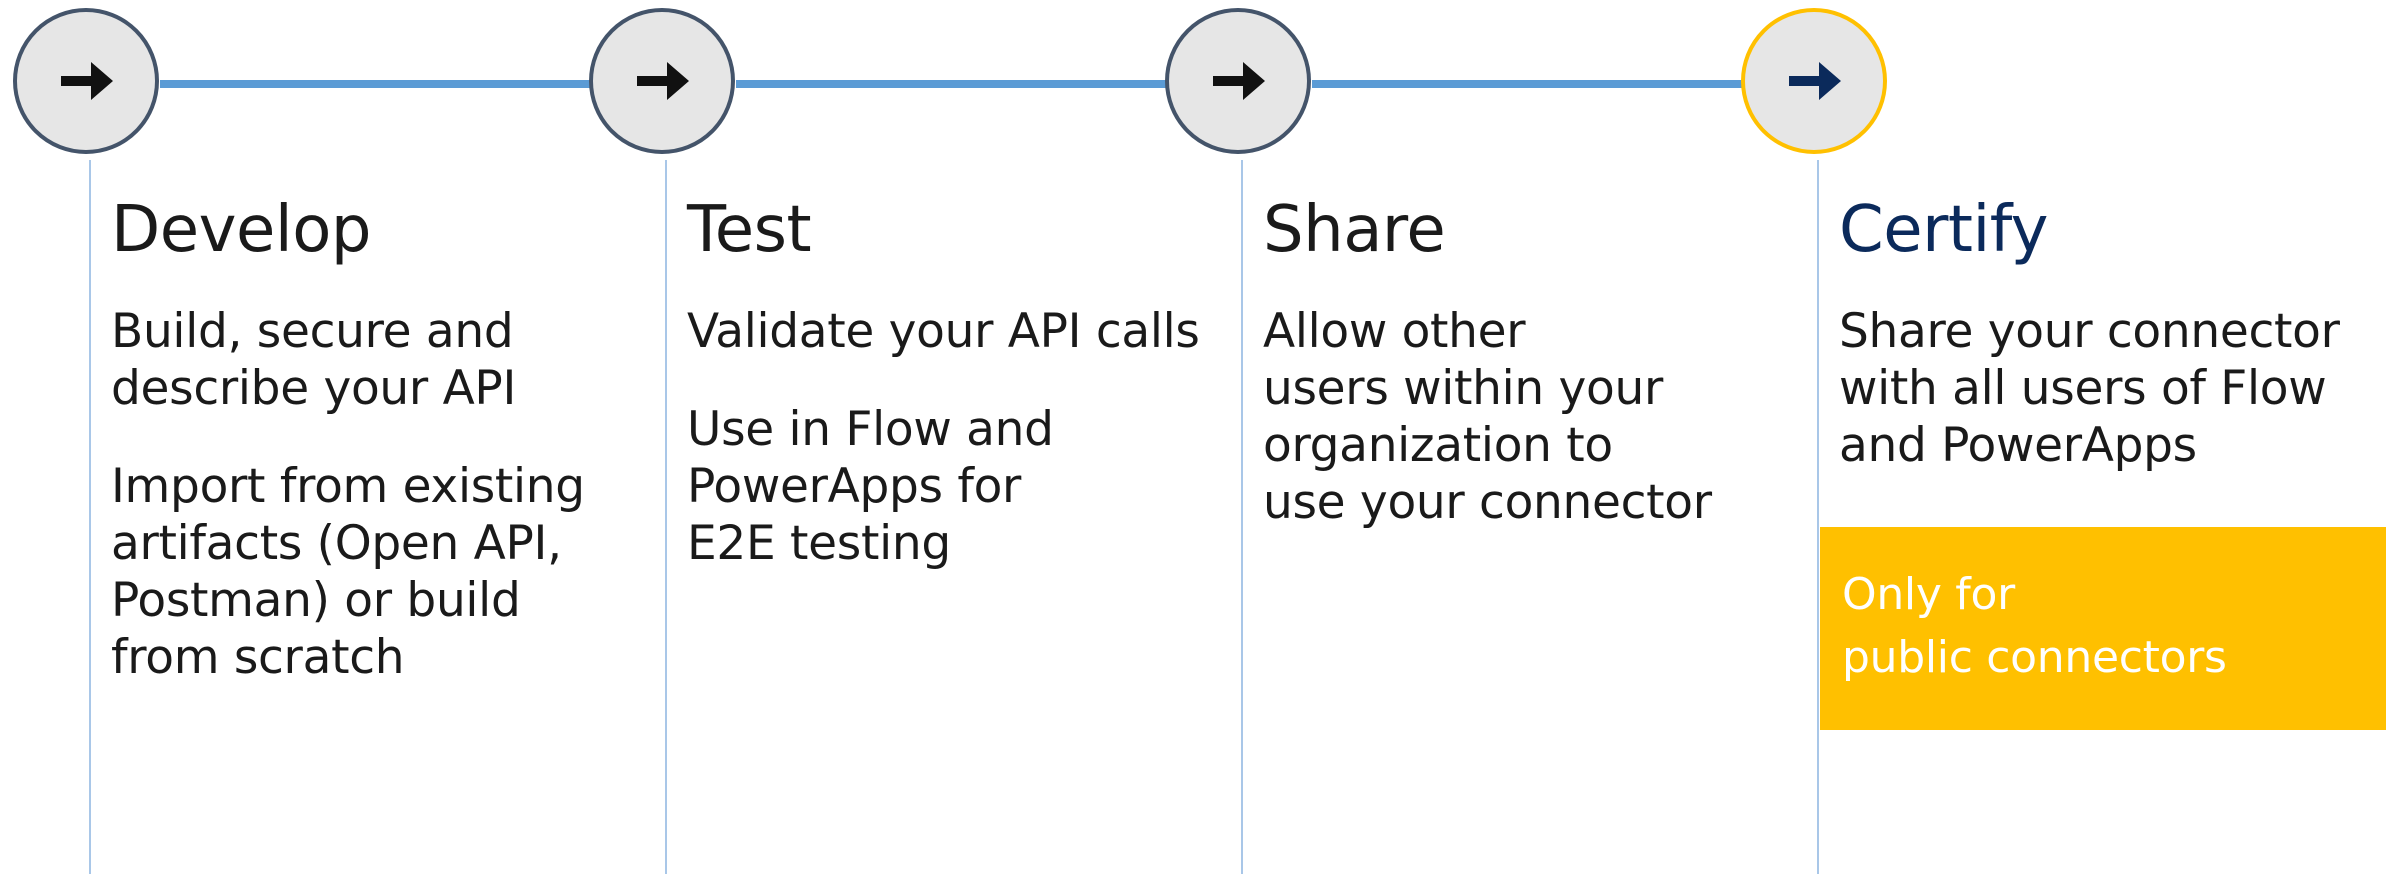 This screenshot has width=2397, height=874. Describe the element at coordinates (312, 331) in the screenshot. I see `description-line: Build, secure and` at that location.